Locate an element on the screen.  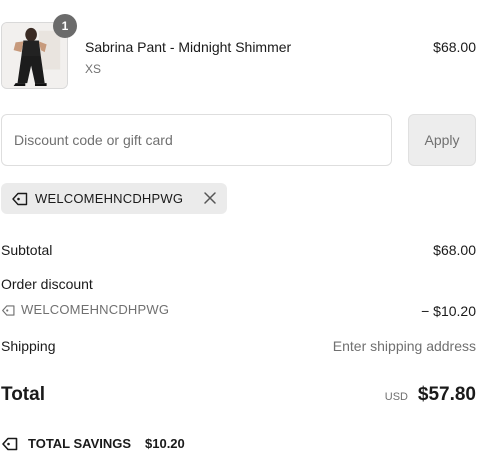
total-savings-amount: $10.20 is located at coordinates (165, 443).